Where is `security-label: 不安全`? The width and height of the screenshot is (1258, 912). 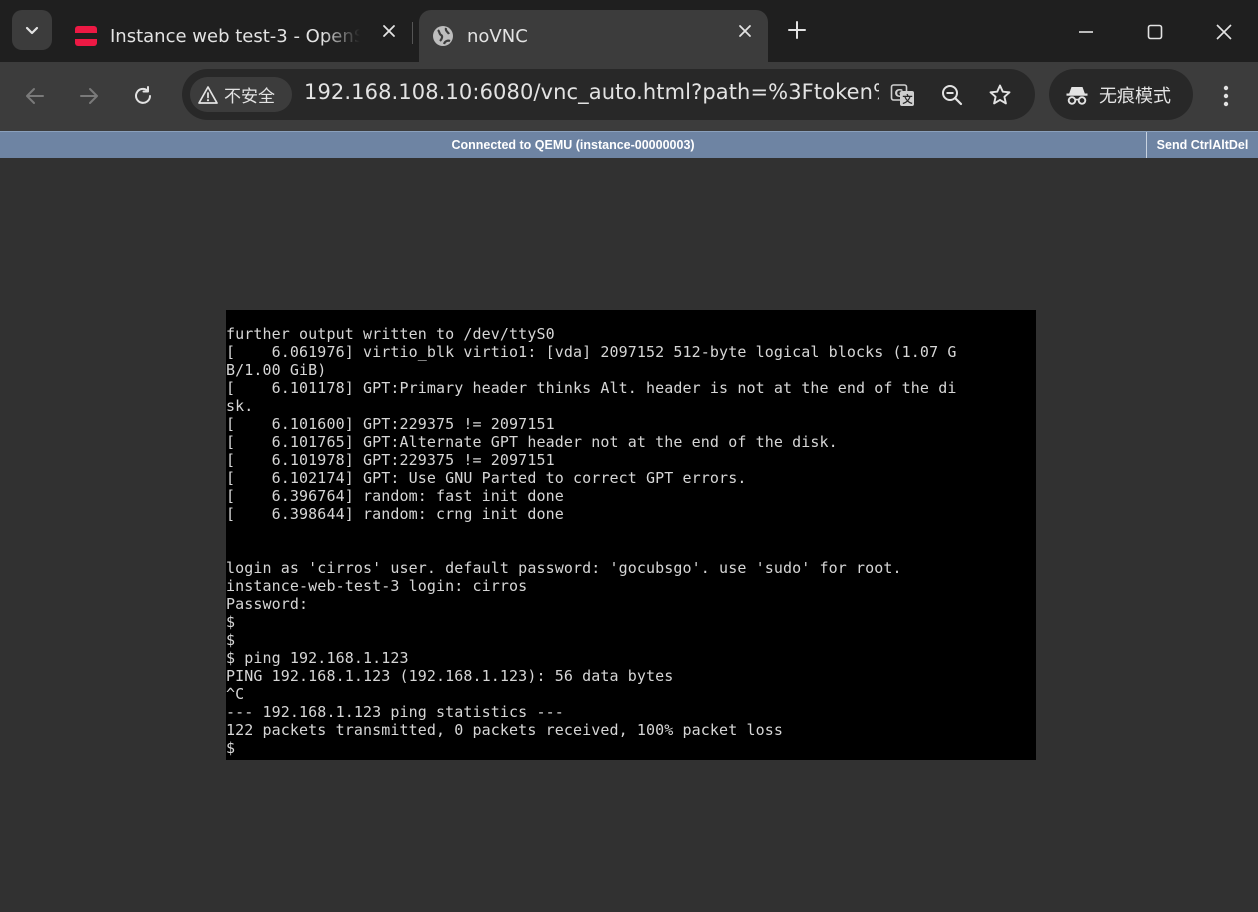
security-label: 不安全 is located at coordinates (249, 97).